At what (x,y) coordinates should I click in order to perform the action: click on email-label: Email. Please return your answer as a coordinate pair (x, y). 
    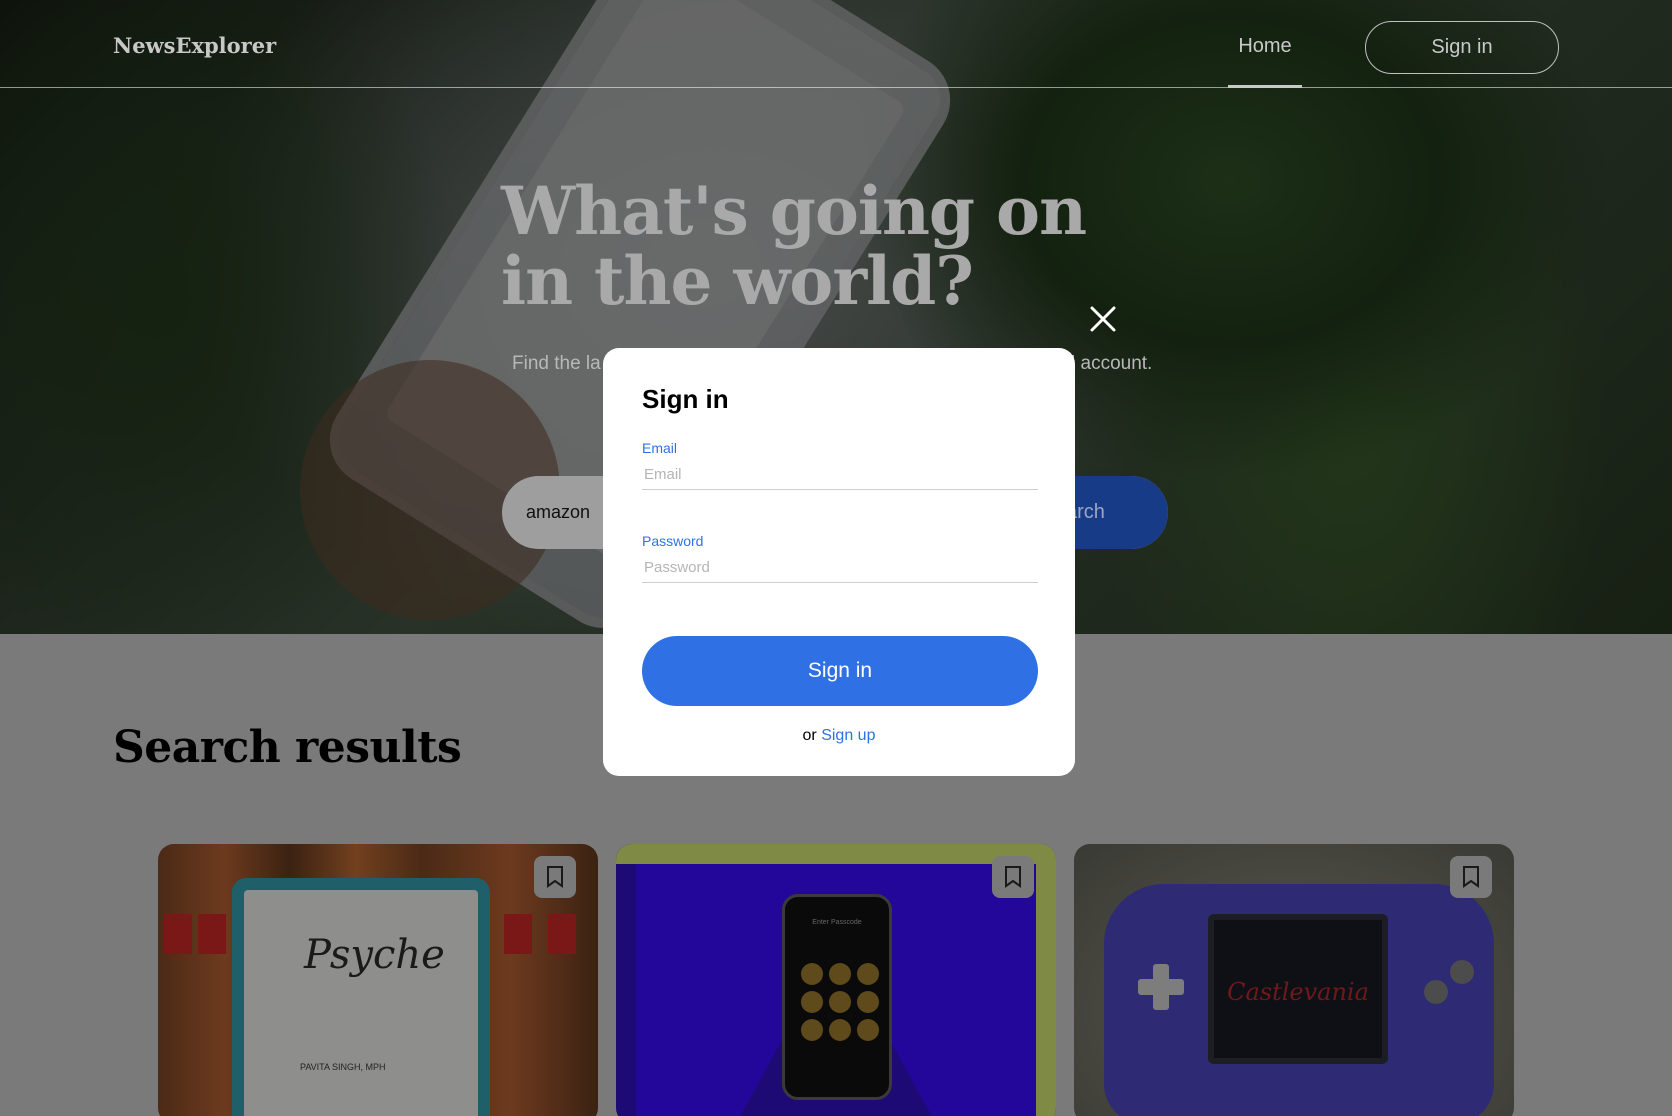
    Looking at the image, I should click on (660, 448).